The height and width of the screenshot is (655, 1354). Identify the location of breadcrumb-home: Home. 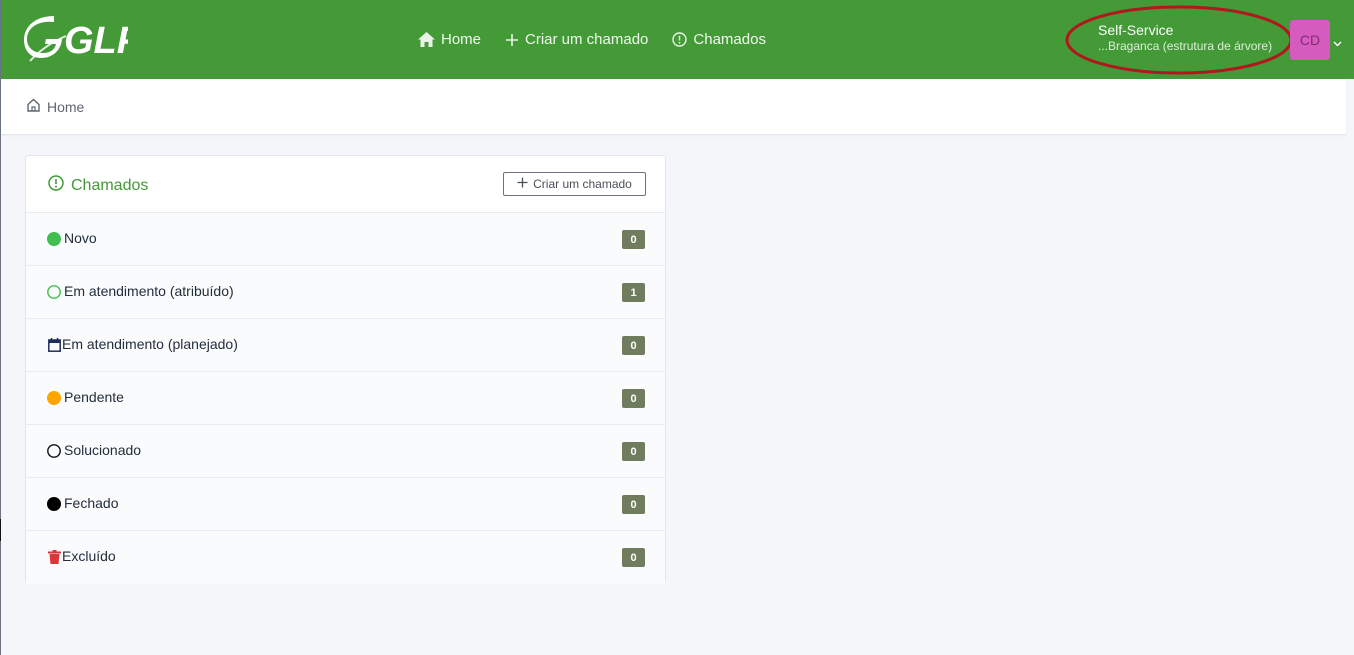
(55, 106).